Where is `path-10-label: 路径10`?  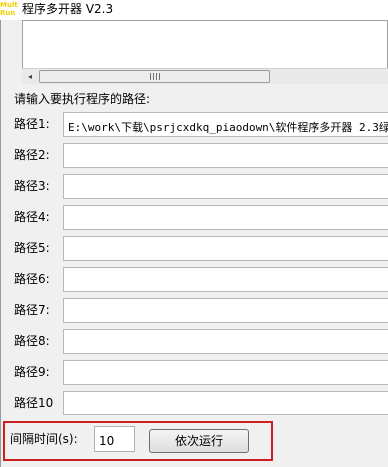 path-10-label: 路径10 is located at coordinates (34, 403).